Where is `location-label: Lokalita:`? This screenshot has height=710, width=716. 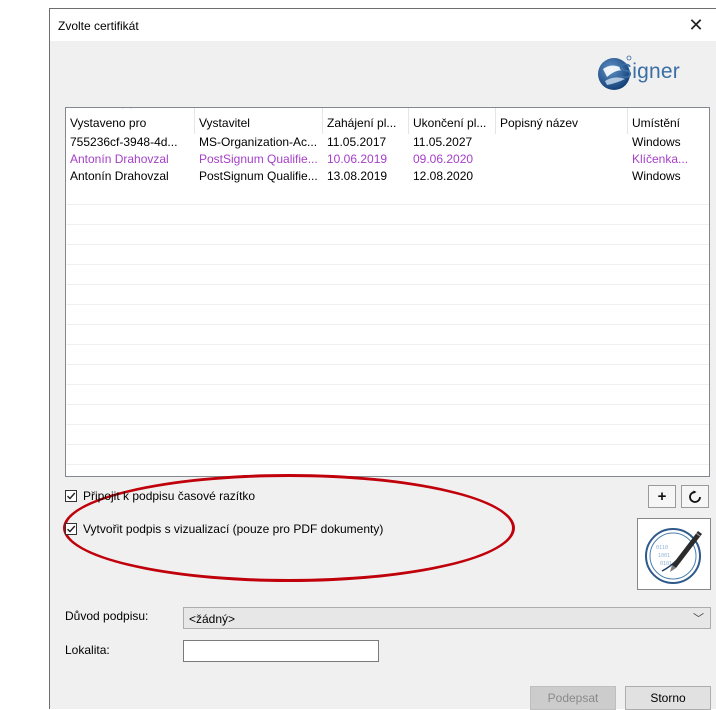 location-label: Lokalita: is located at coordinates (87, 650).